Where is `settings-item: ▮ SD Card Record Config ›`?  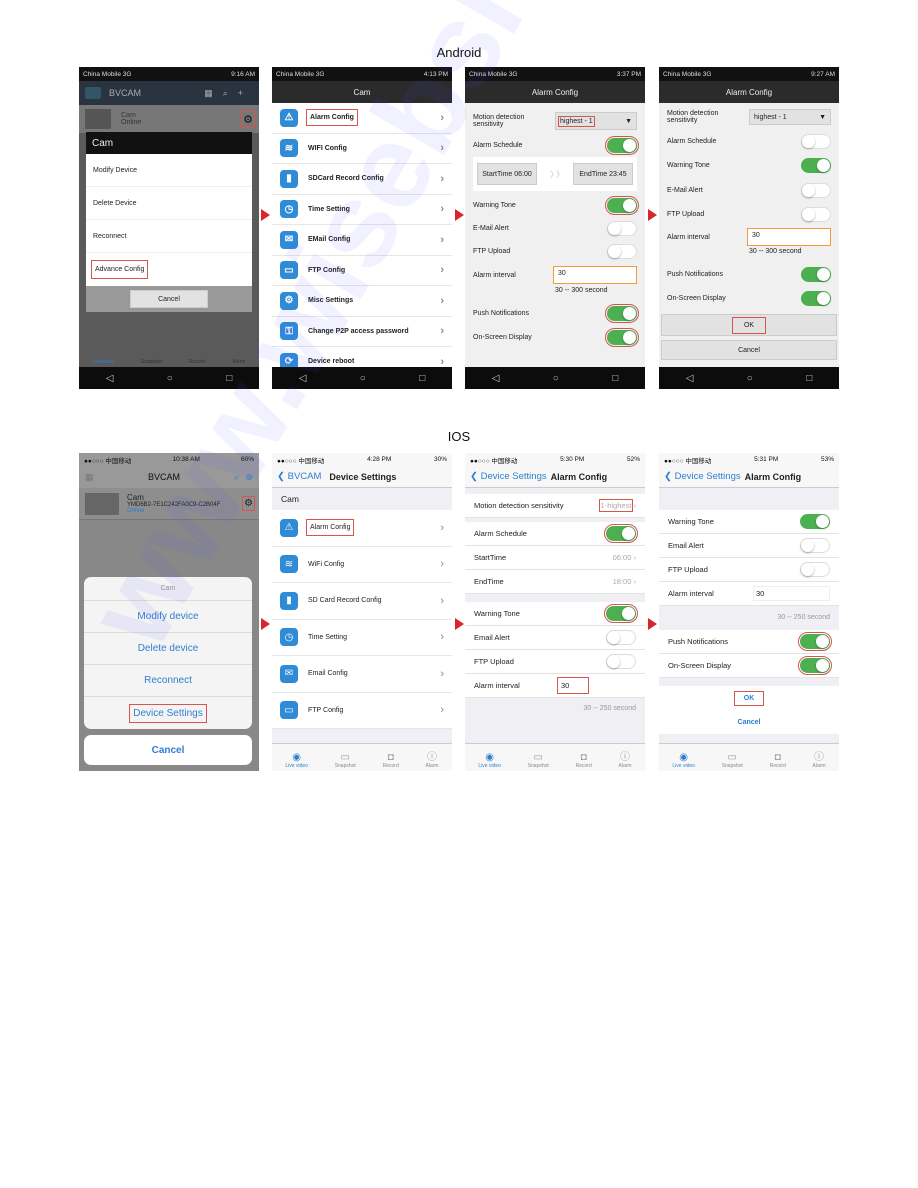
settings-item: ▮ SD Card Record Config › is located at coordinates (362, 601).